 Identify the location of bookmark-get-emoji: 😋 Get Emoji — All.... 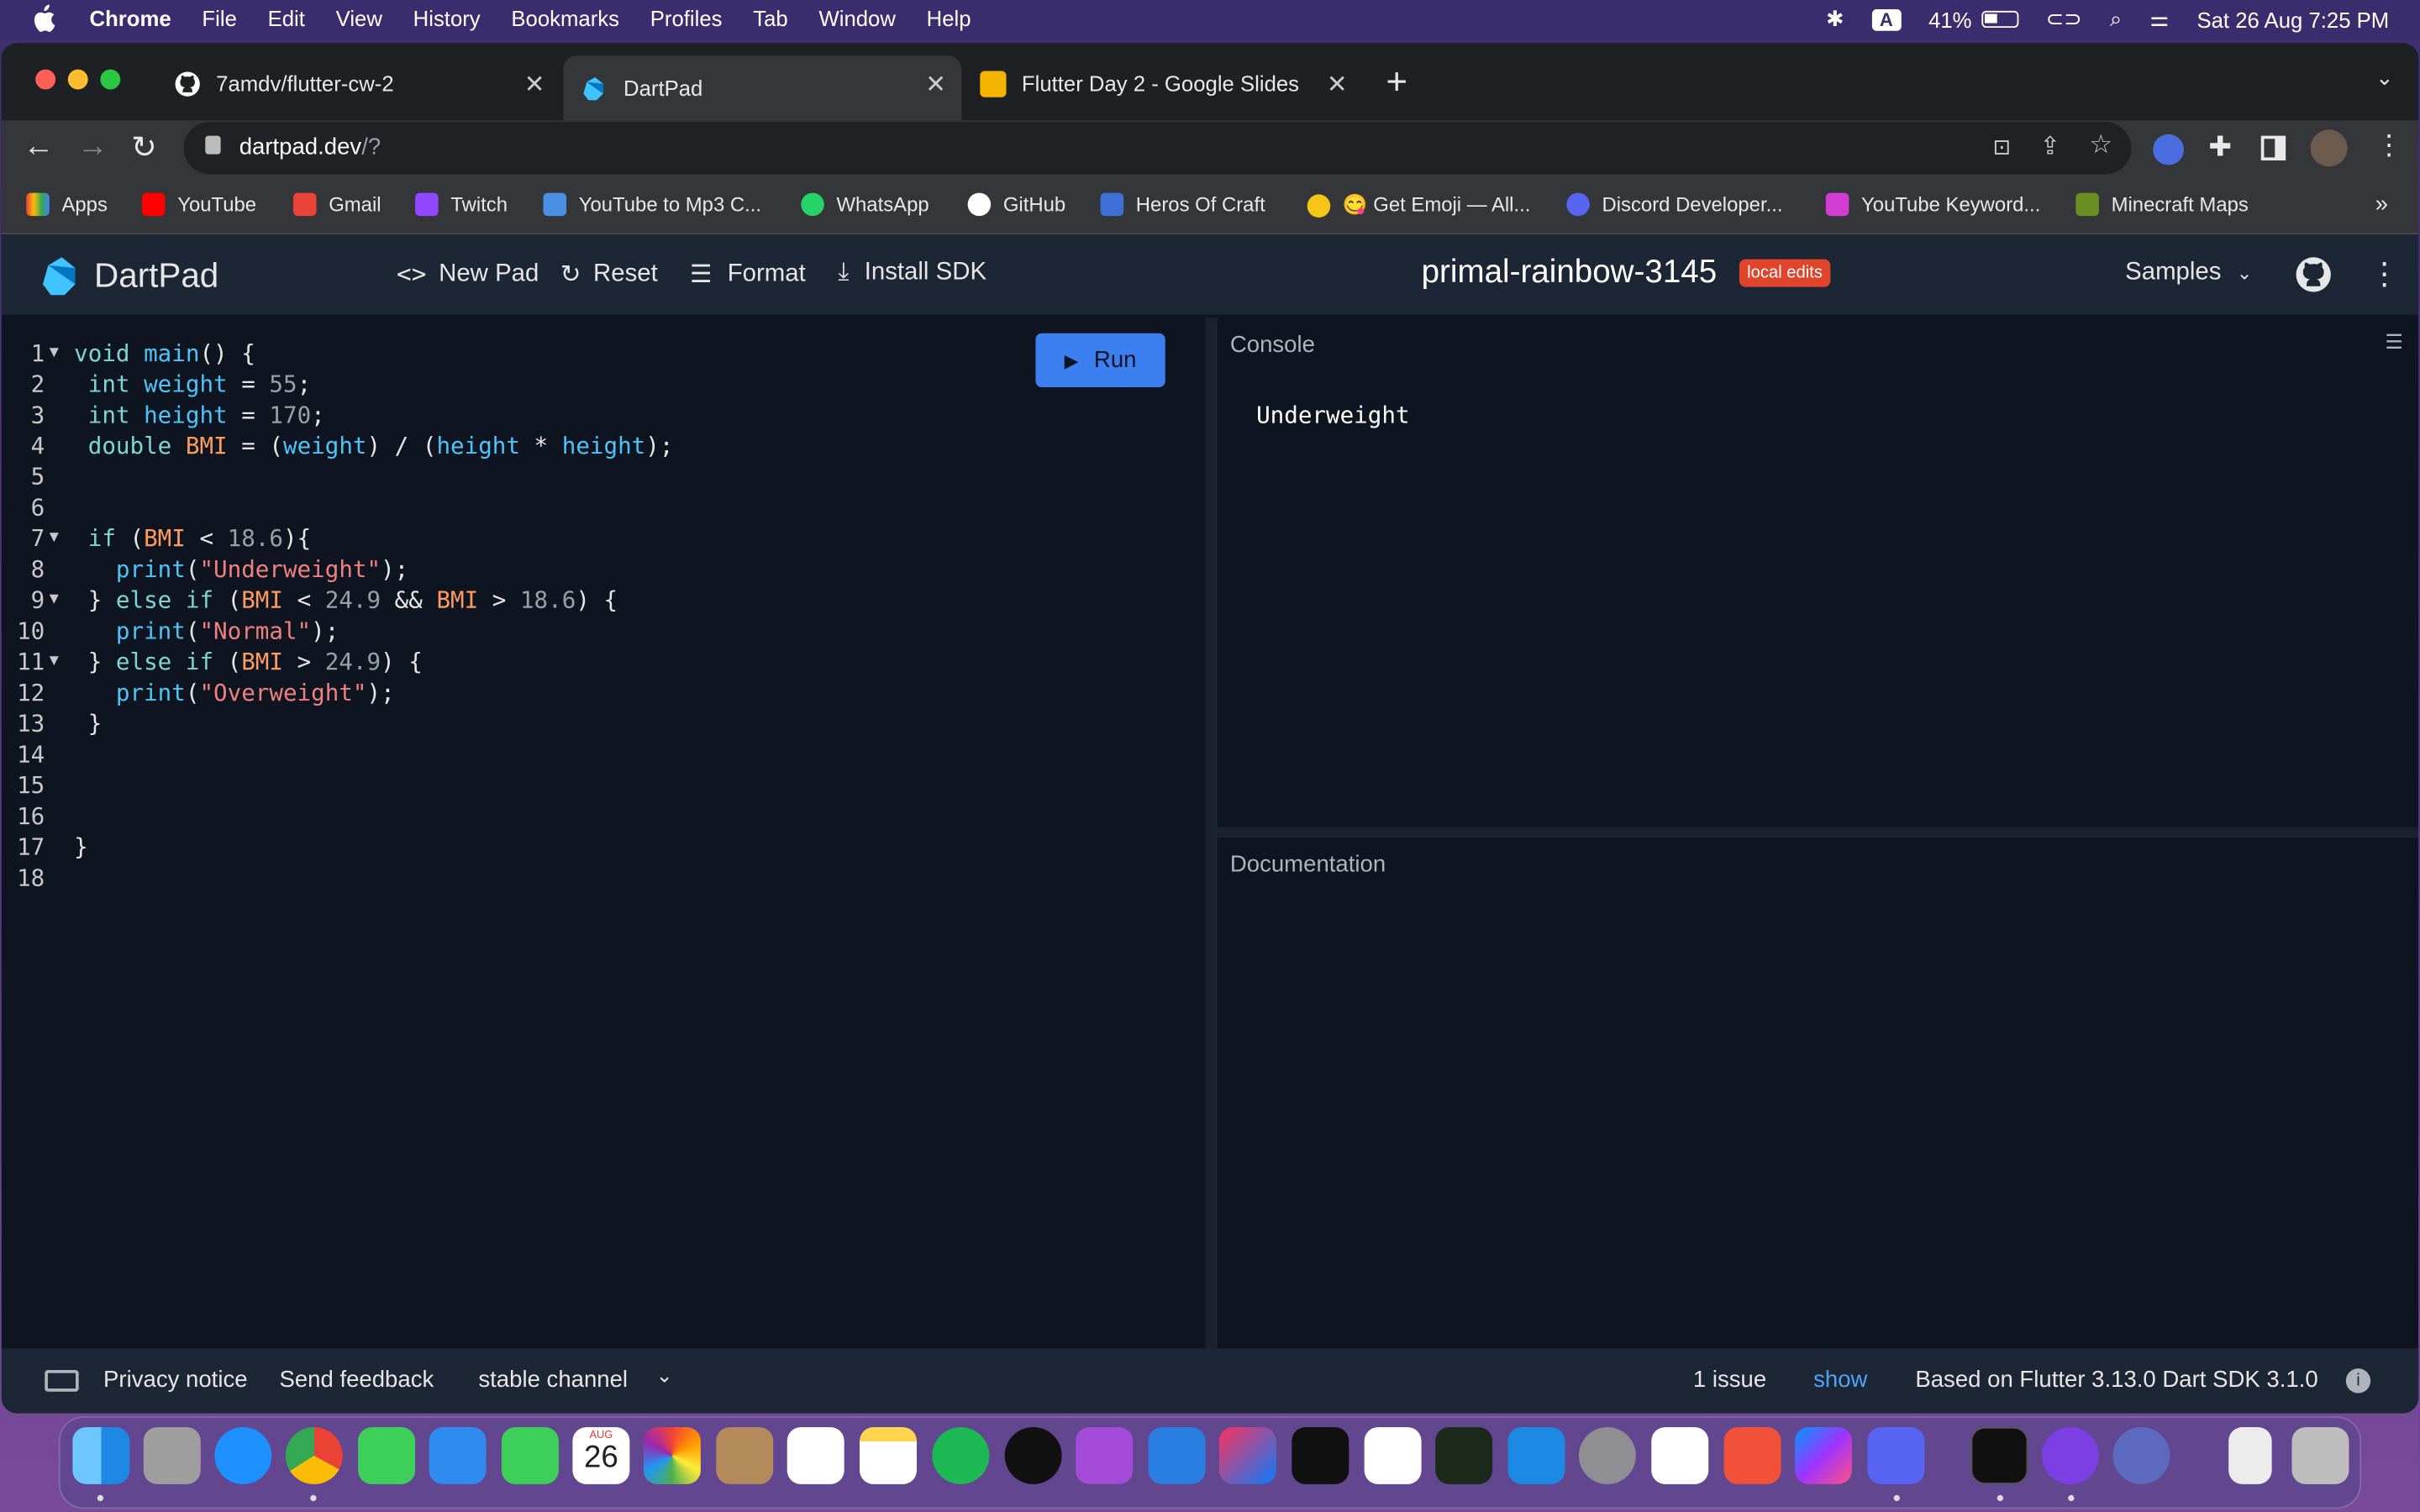
(1418, 205).